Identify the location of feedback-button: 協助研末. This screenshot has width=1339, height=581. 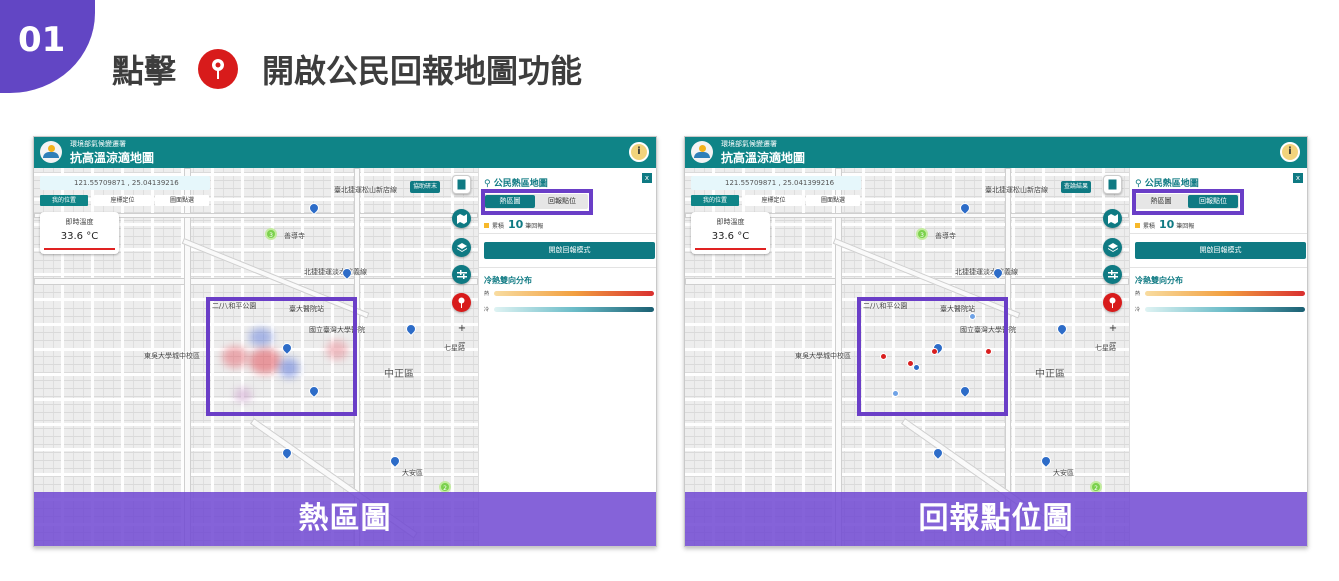
(425, 187).